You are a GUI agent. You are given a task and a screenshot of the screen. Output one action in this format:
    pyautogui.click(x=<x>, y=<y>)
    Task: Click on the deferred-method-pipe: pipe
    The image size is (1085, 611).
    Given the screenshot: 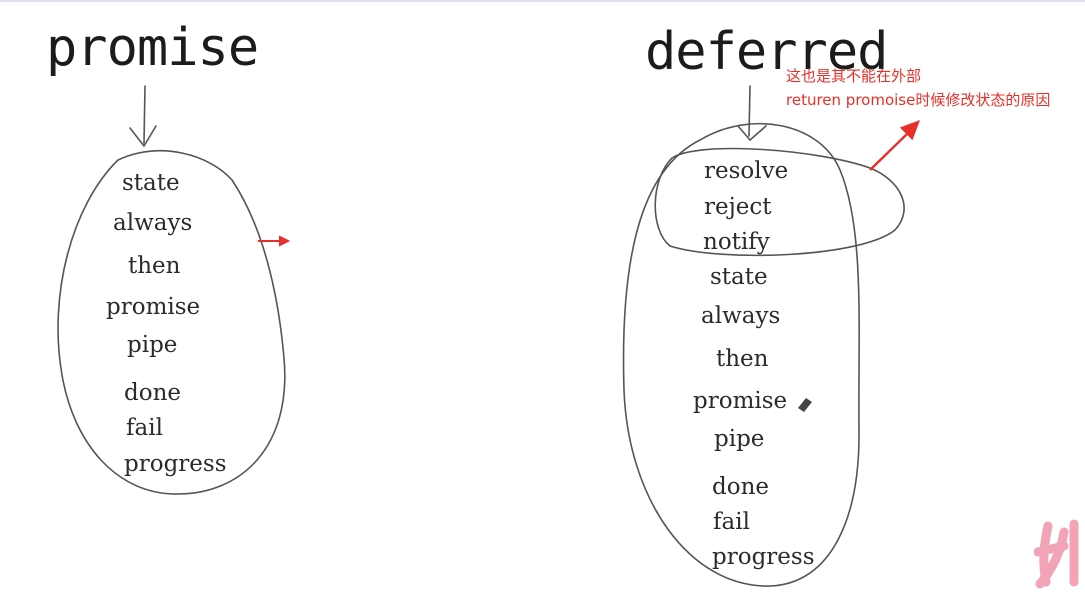 What is the action you would take?
    pyautogui.click(x=739, y=439)
    